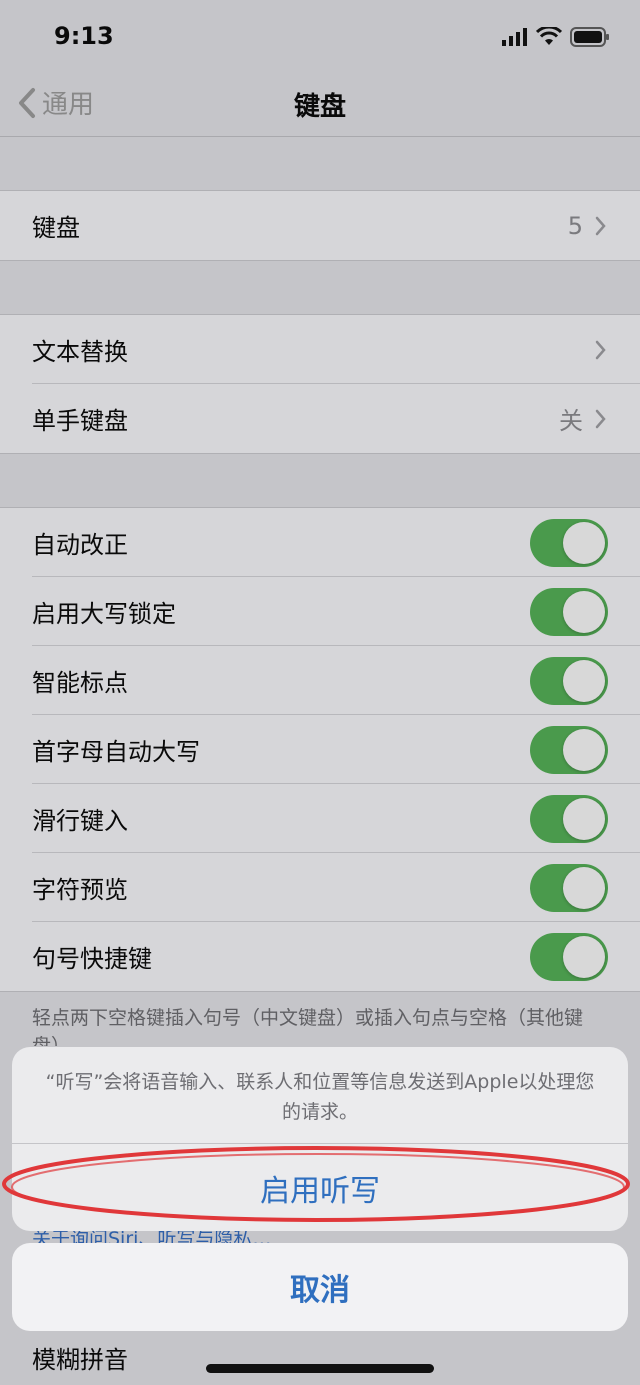  Describe the element at coordinates (569, 818) in the screenshot. I see `slide-to-type-toggle` at that location.